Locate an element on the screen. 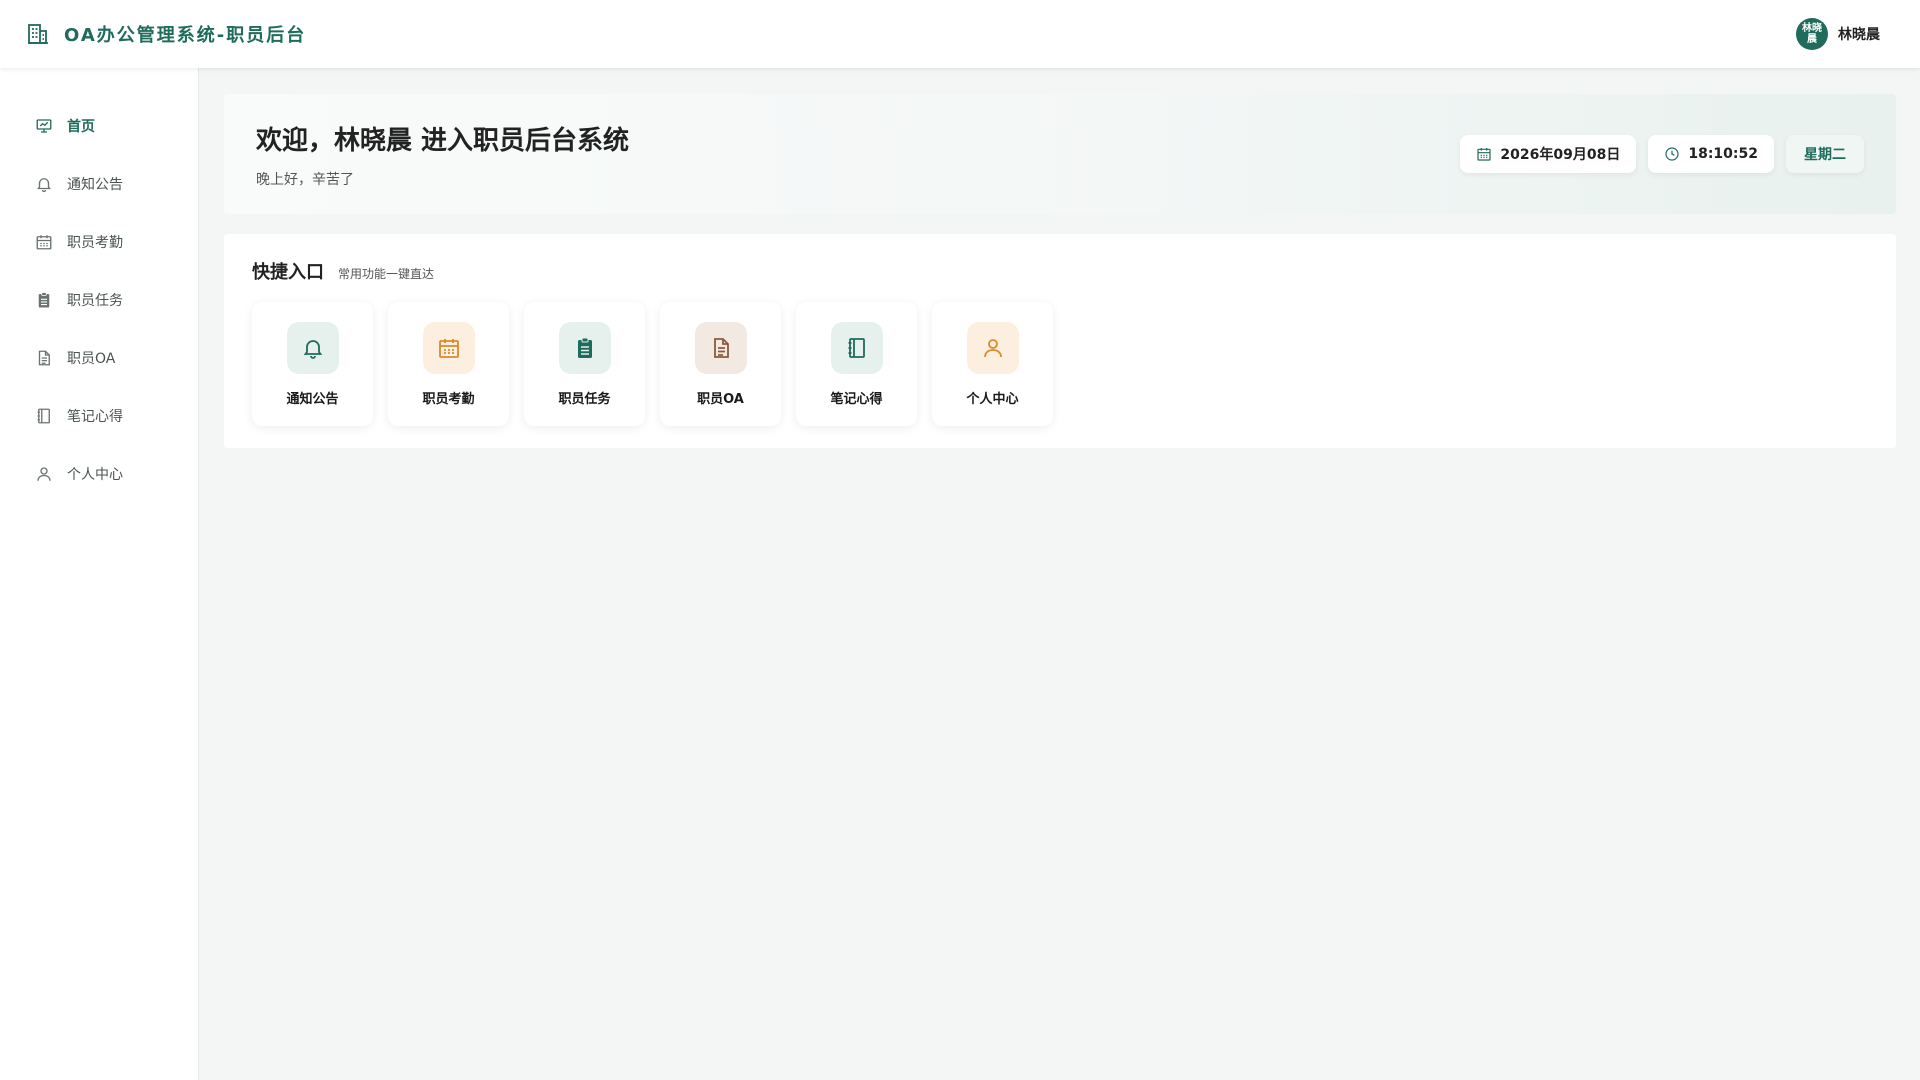 The width and height of the screenshot is (1920, 1080). sidebar-item-label: 职员考勤 is located at coordinates (95, 243).